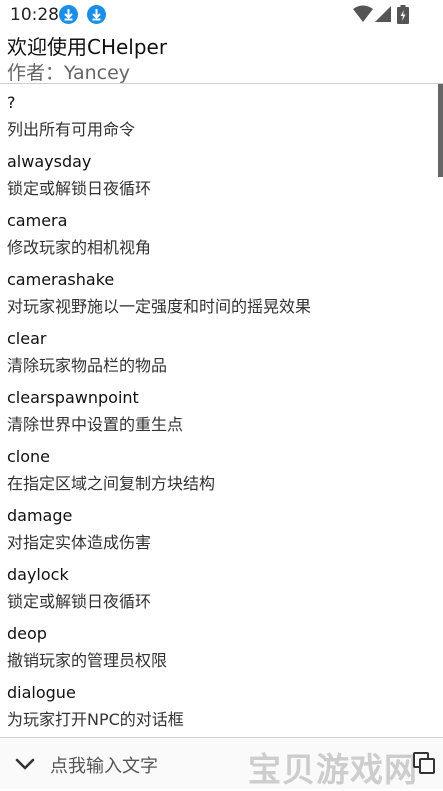 The width and height of the screenshot is (443, 791). Describe the element at coordinates (333, 769) in the screenshot. I see `watermark: 宝贝游戏网` at that location.